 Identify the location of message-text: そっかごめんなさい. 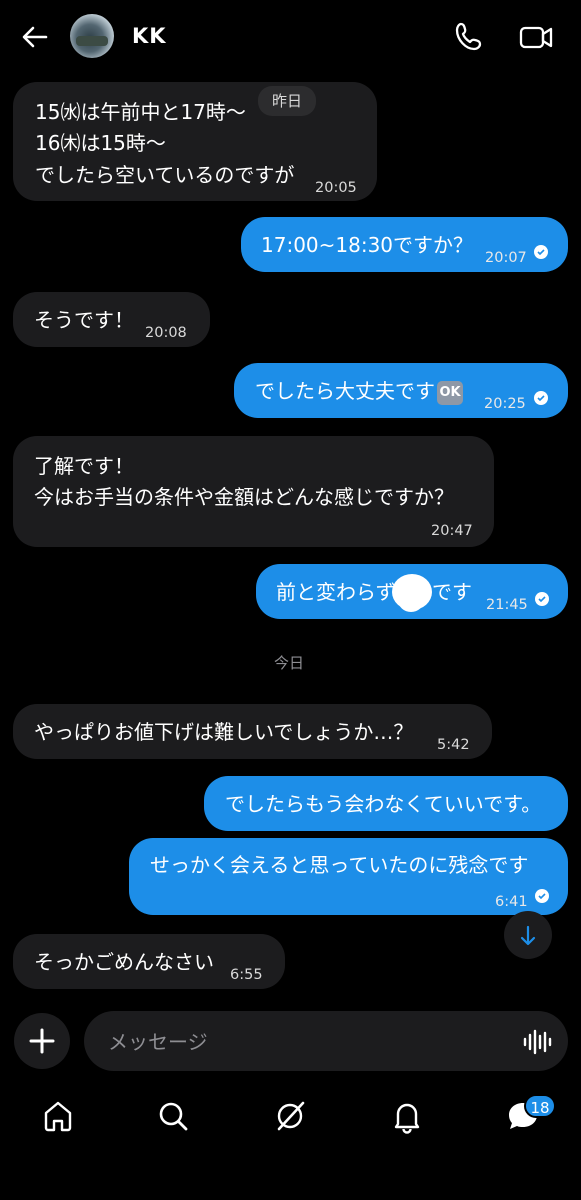
(124, 962).